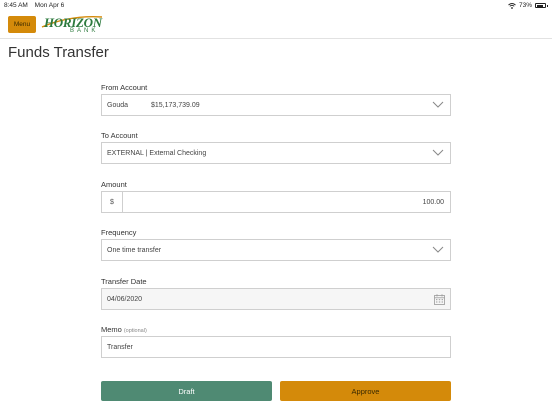 The width and height of the screenshot is (552, 414). What do you see at coordinates (16, 5) in the screenshot?
I see `status-time: 8:45 AM` at bounding box center [16, 5].